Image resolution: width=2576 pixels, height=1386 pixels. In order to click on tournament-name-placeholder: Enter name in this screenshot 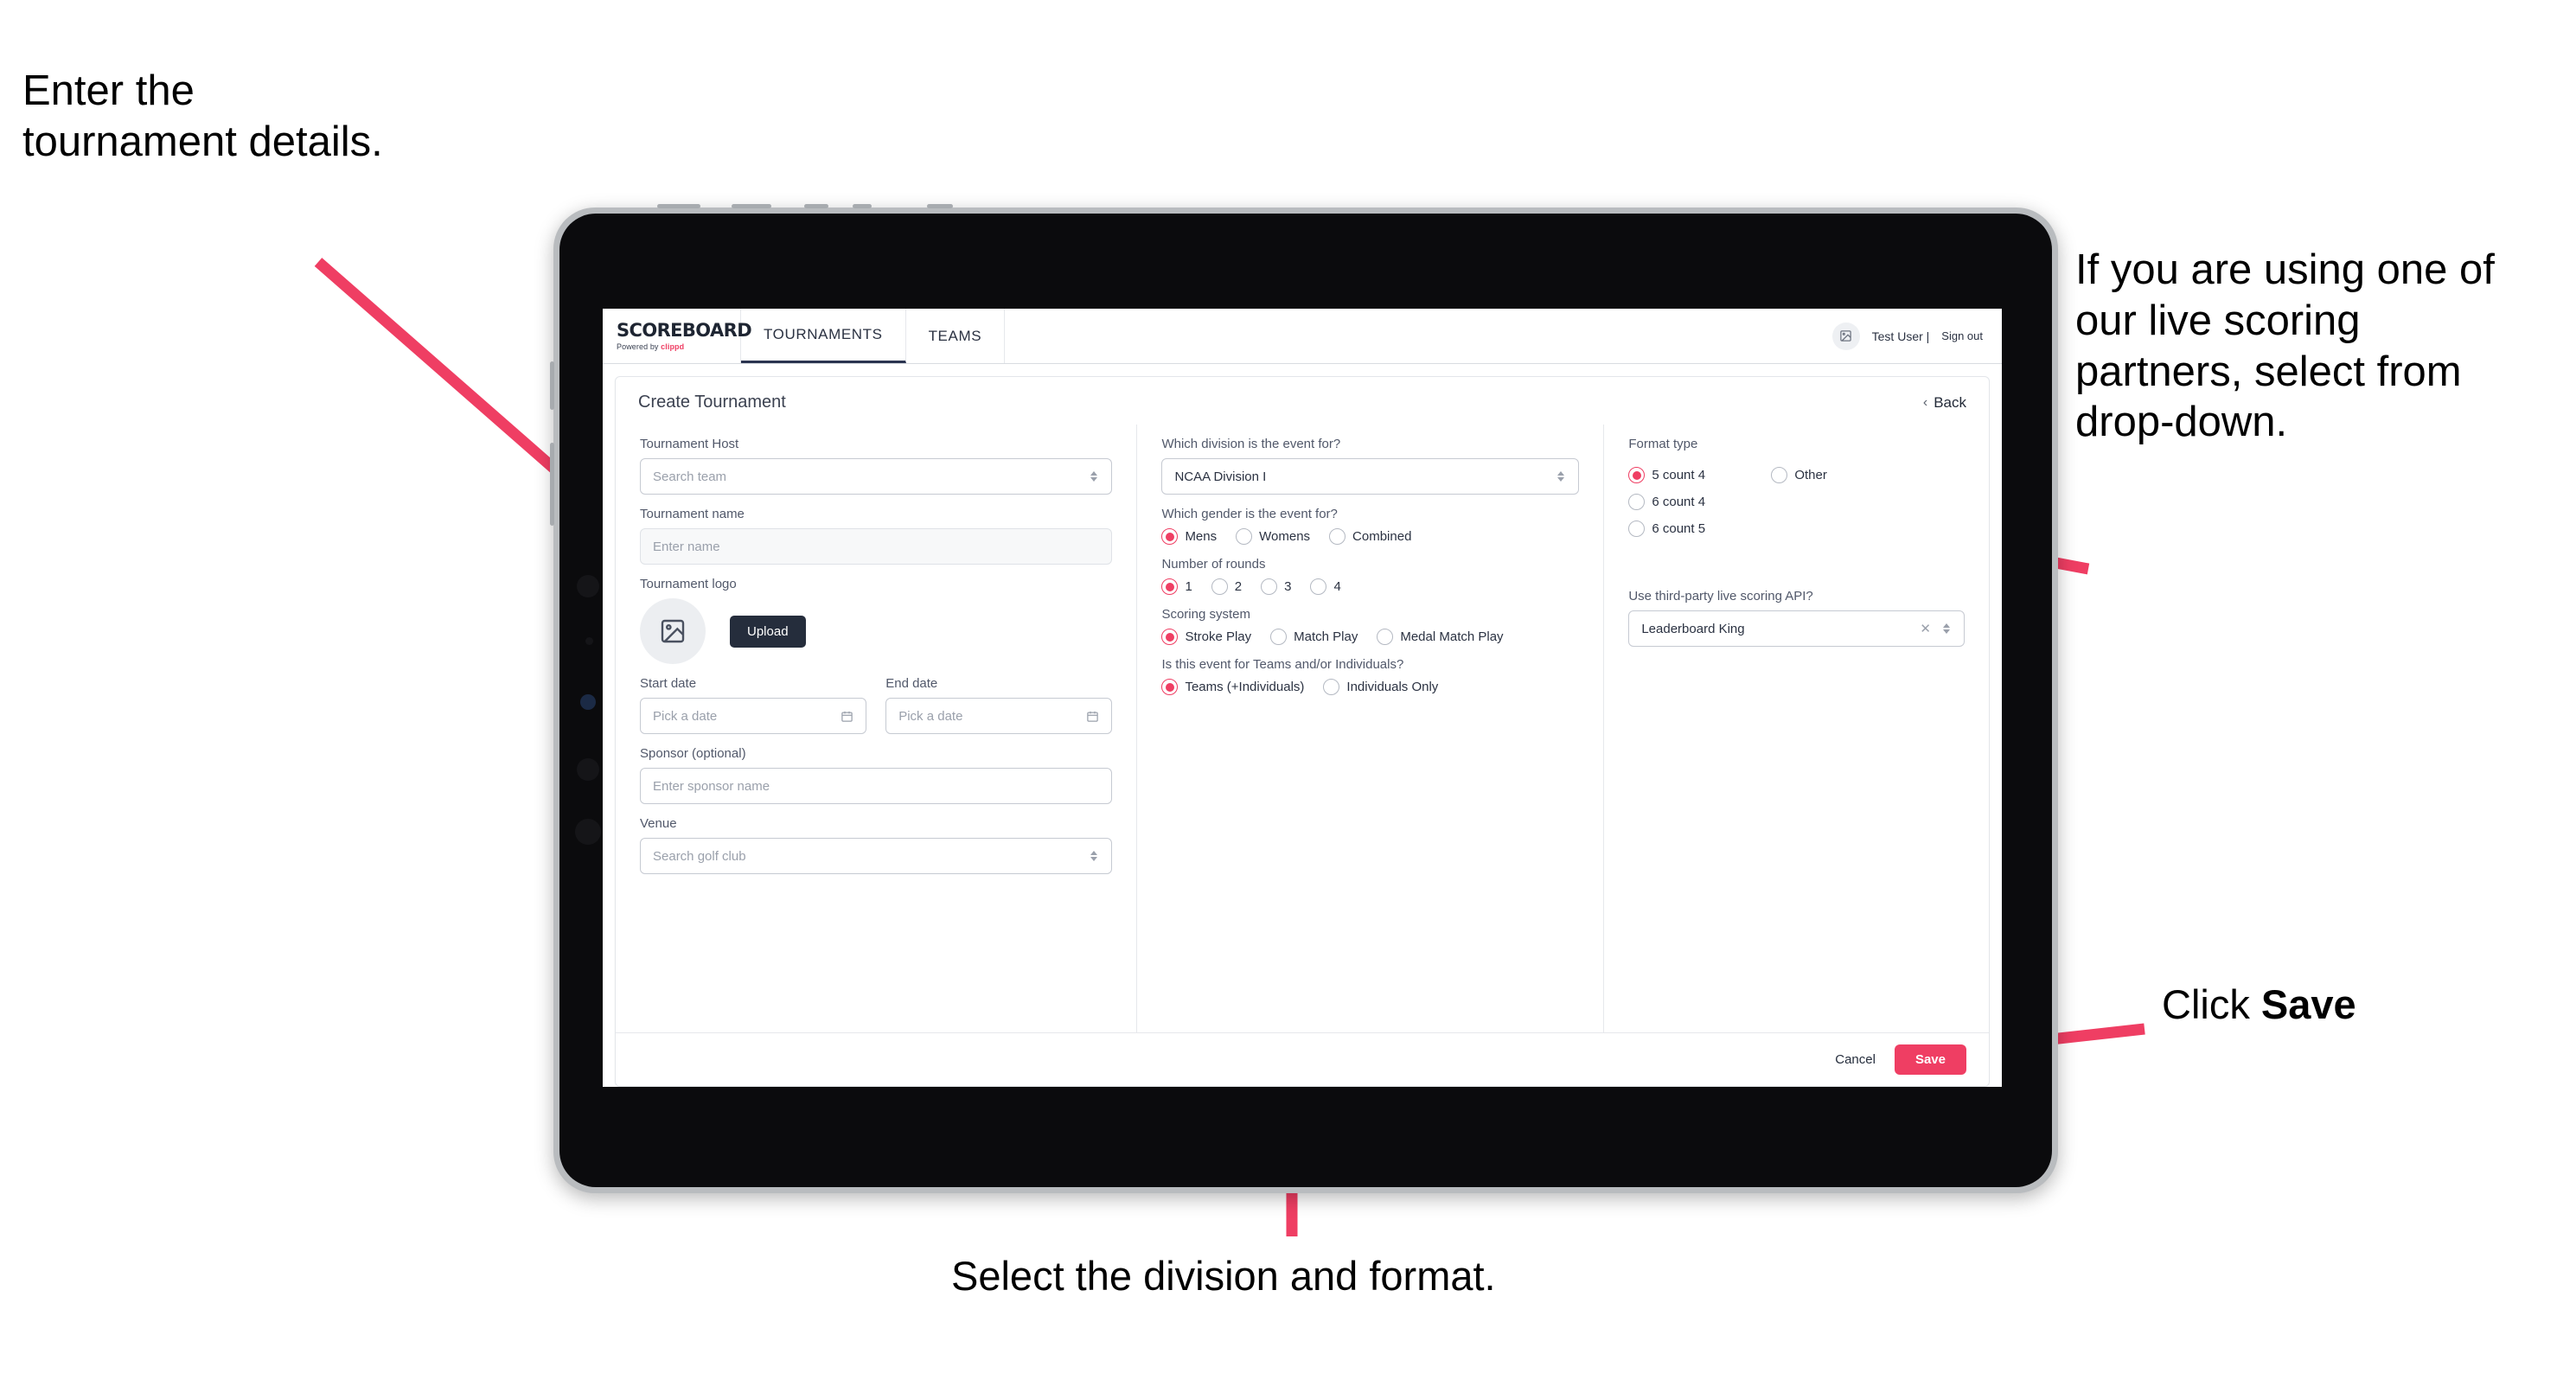, I will do `click(687, 546)`.